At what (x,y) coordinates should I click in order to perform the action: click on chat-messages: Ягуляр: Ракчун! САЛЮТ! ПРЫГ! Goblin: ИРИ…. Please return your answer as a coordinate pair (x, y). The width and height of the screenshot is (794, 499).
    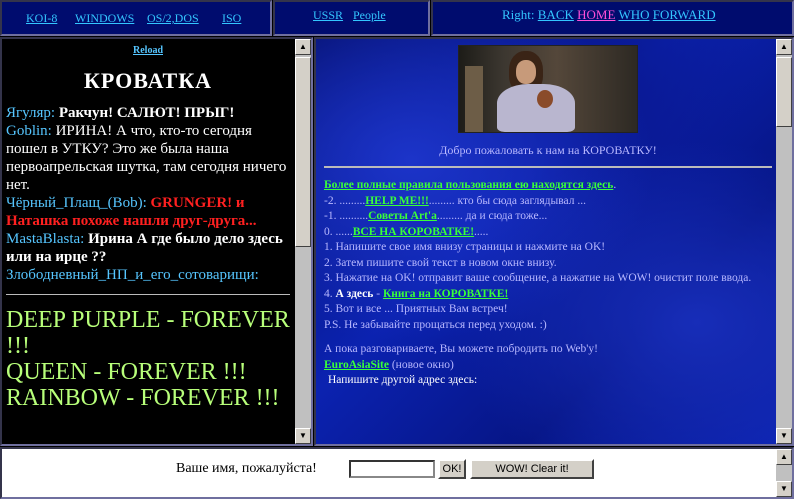
    Looking at the image, I should click on (148, 194).